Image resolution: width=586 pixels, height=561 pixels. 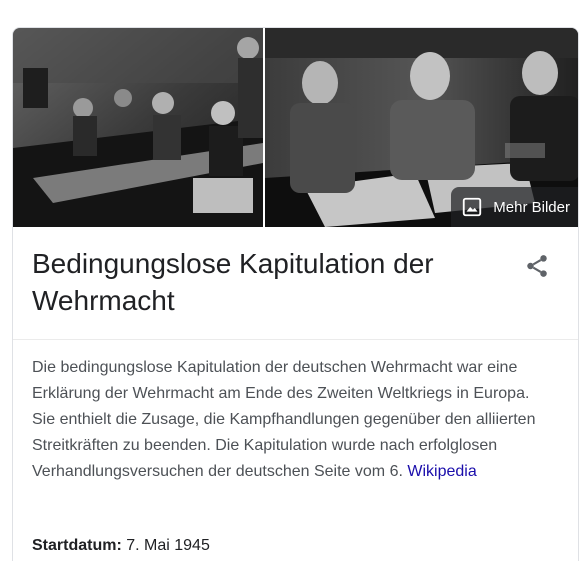 I want to click on share-button, so click(x=537, y=266).